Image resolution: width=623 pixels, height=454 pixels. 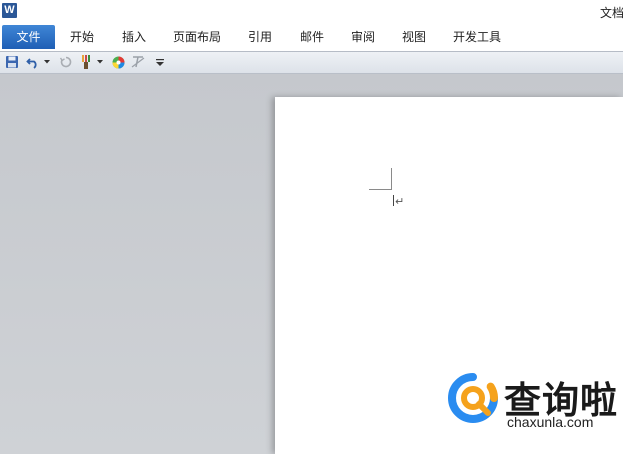 What do you see at coordinates (160, 62) in the screenshot?
I see `customize-dropdown-icon` at bounding box center [160, 62].